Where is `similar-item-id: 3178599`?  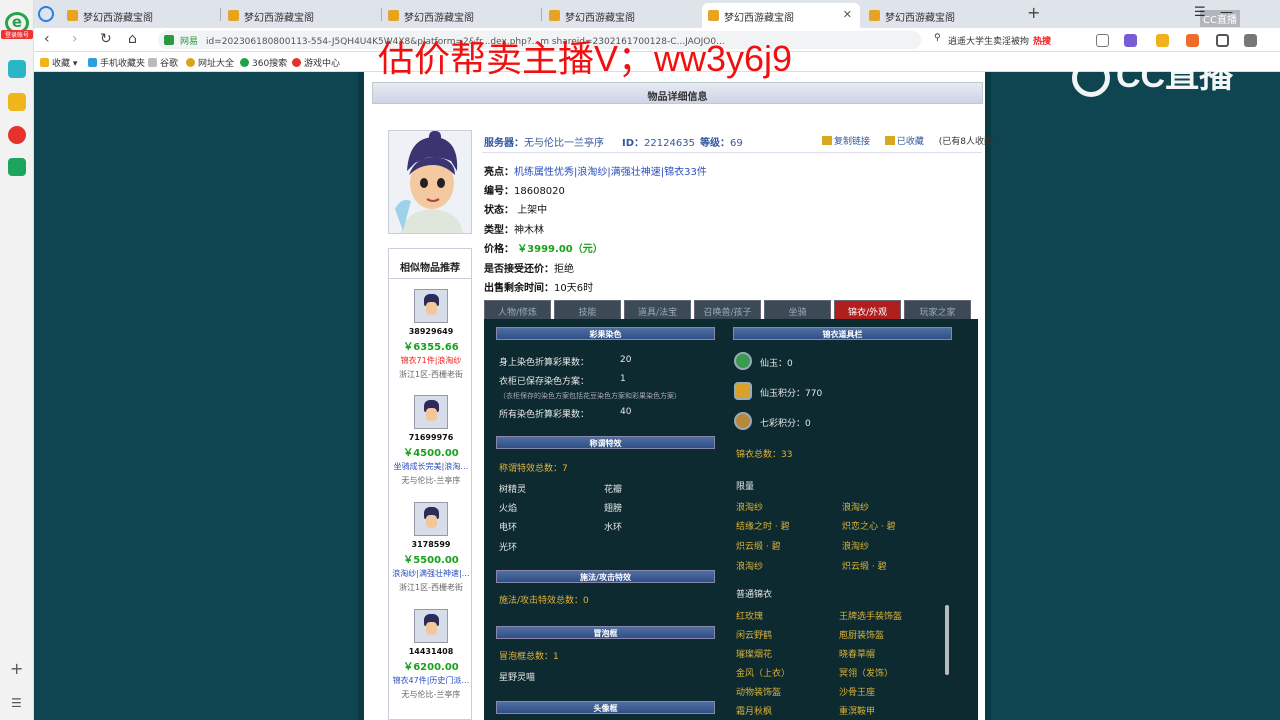 similar-item-id: 3178599 is located at coordinates (431, 544).